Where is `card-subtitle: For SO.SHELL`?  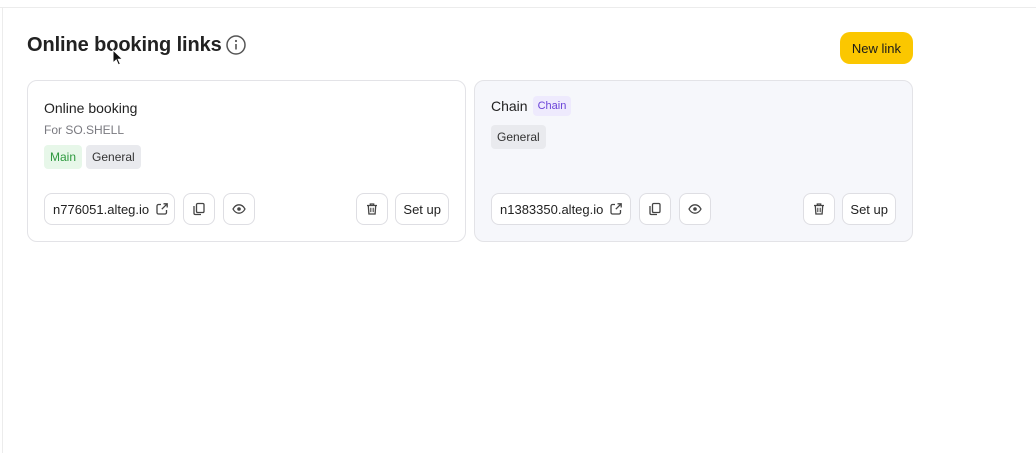 card-subtitle: For SO.SHELL is located at coordinates (84, 130).